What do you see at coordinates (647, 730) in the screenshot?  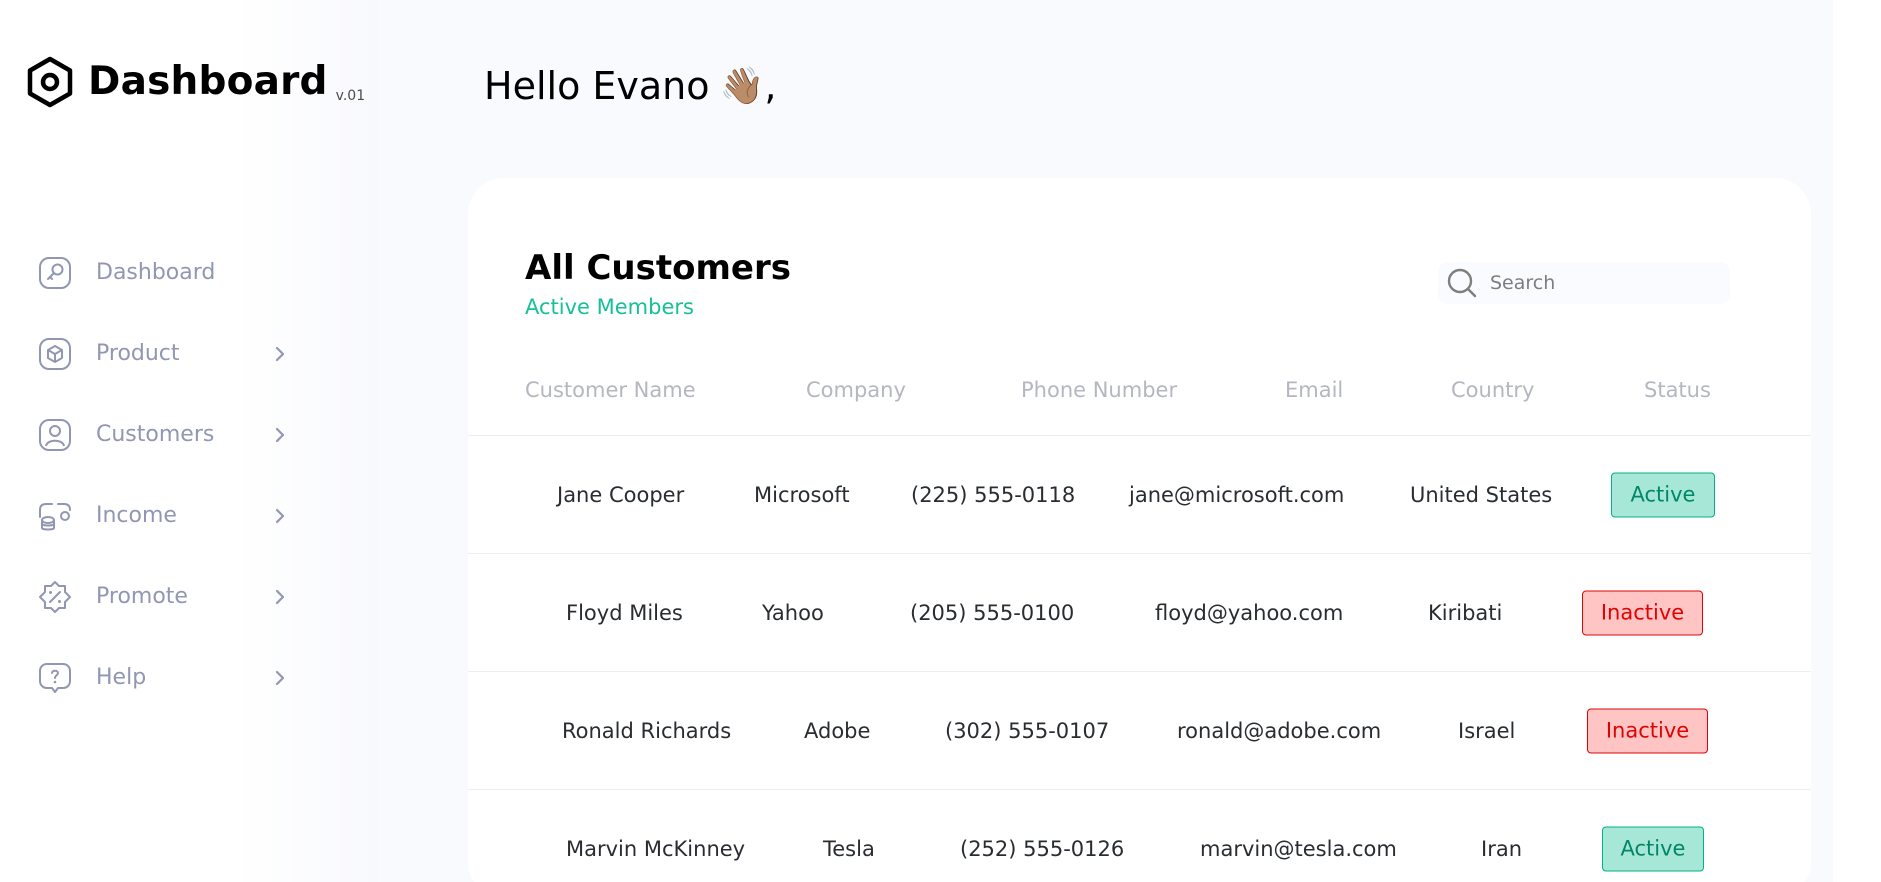 I see `cell-customer-name: Ronald Richards` at bounding box center [647, 730].